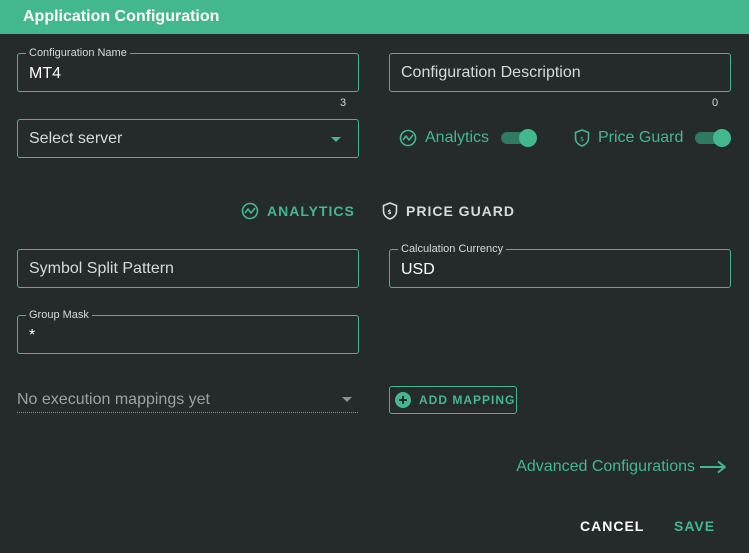  I want to click on symbol-split-pattern-field: Symbol Split Pattern, so click(188, 268).